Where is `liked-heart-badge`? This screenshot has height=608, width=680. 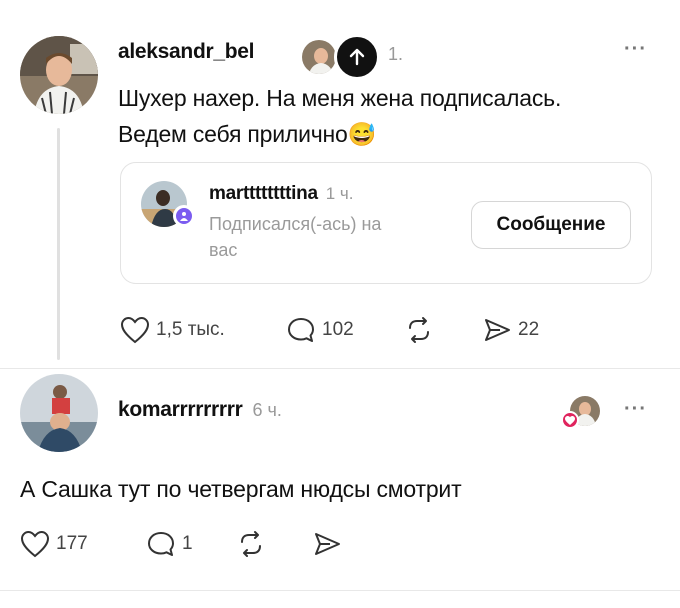 liked-heart-badge is located at coordinates (570, 420).